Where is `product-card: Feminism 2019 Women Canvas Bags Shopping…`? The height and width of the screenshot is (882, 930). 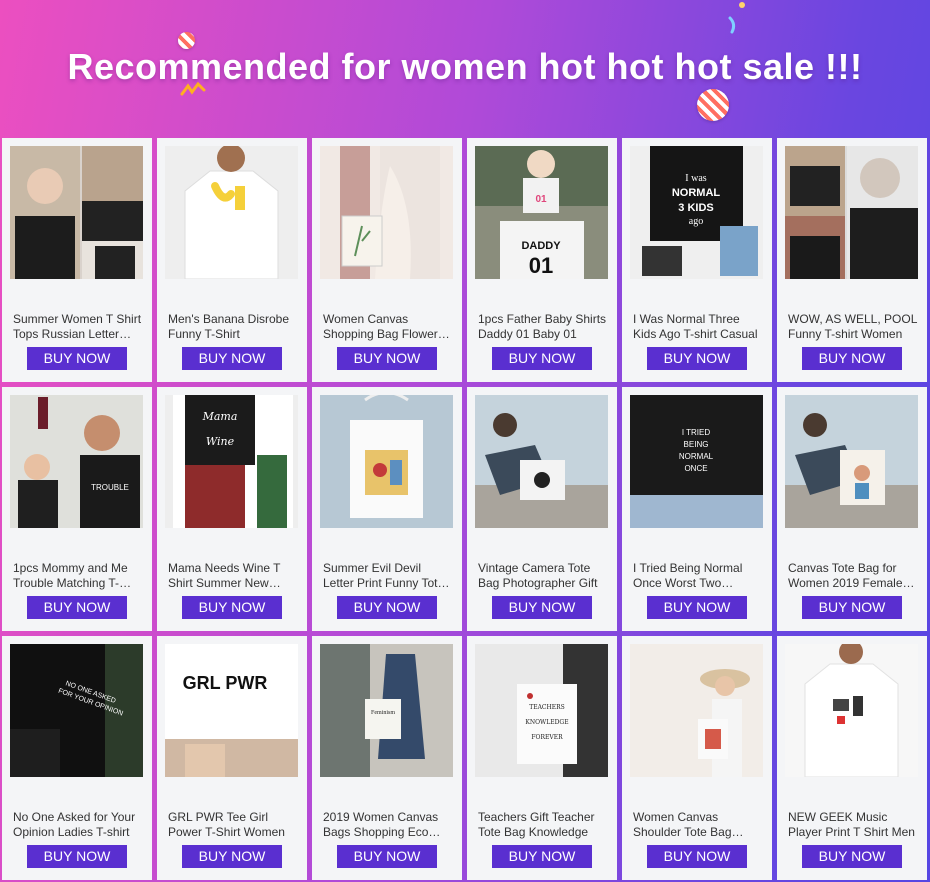 product-card: Feminism 2019 Women Canvas Bags Shopping… is located at coordinates (387, 758).